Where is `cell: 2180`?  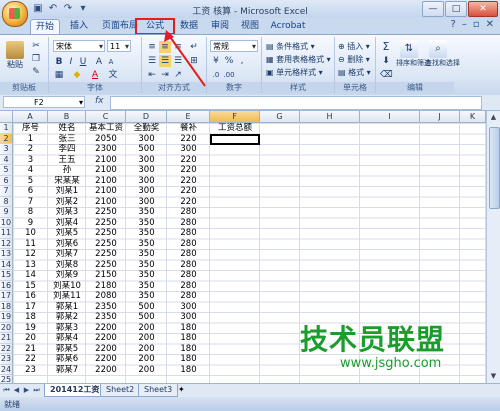
cell: 2180 is located at coordinates (106, 286).